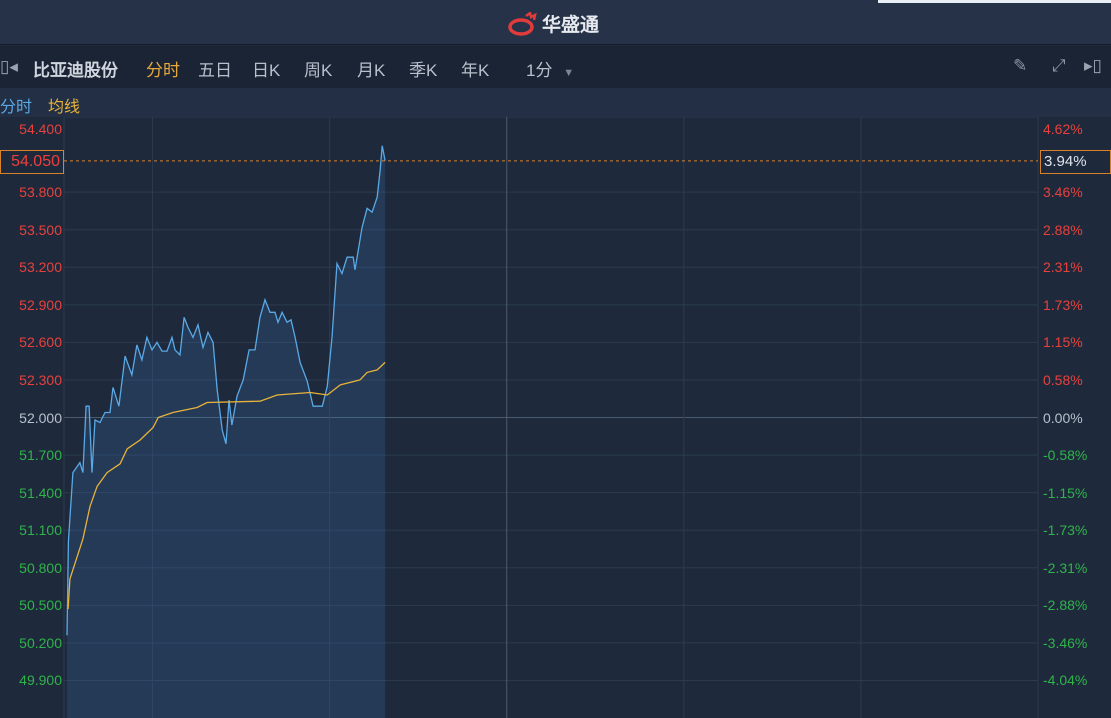  What do you see at coordinates (475, 68) in the screenshot?
I see `tab-yearly-k: 年K` at bounding box center [475, 68].